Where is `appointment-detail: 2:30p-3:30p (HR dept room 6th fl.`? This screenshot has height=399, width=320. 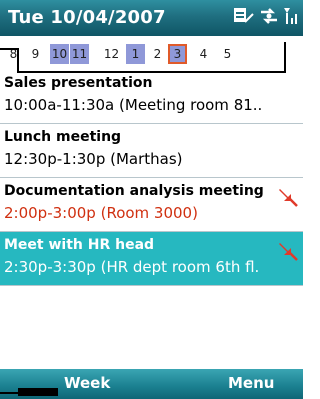 appointment-detail: 2:30p-3:30p (HR dept room 6th fl. is located at coordinates (132, 267).